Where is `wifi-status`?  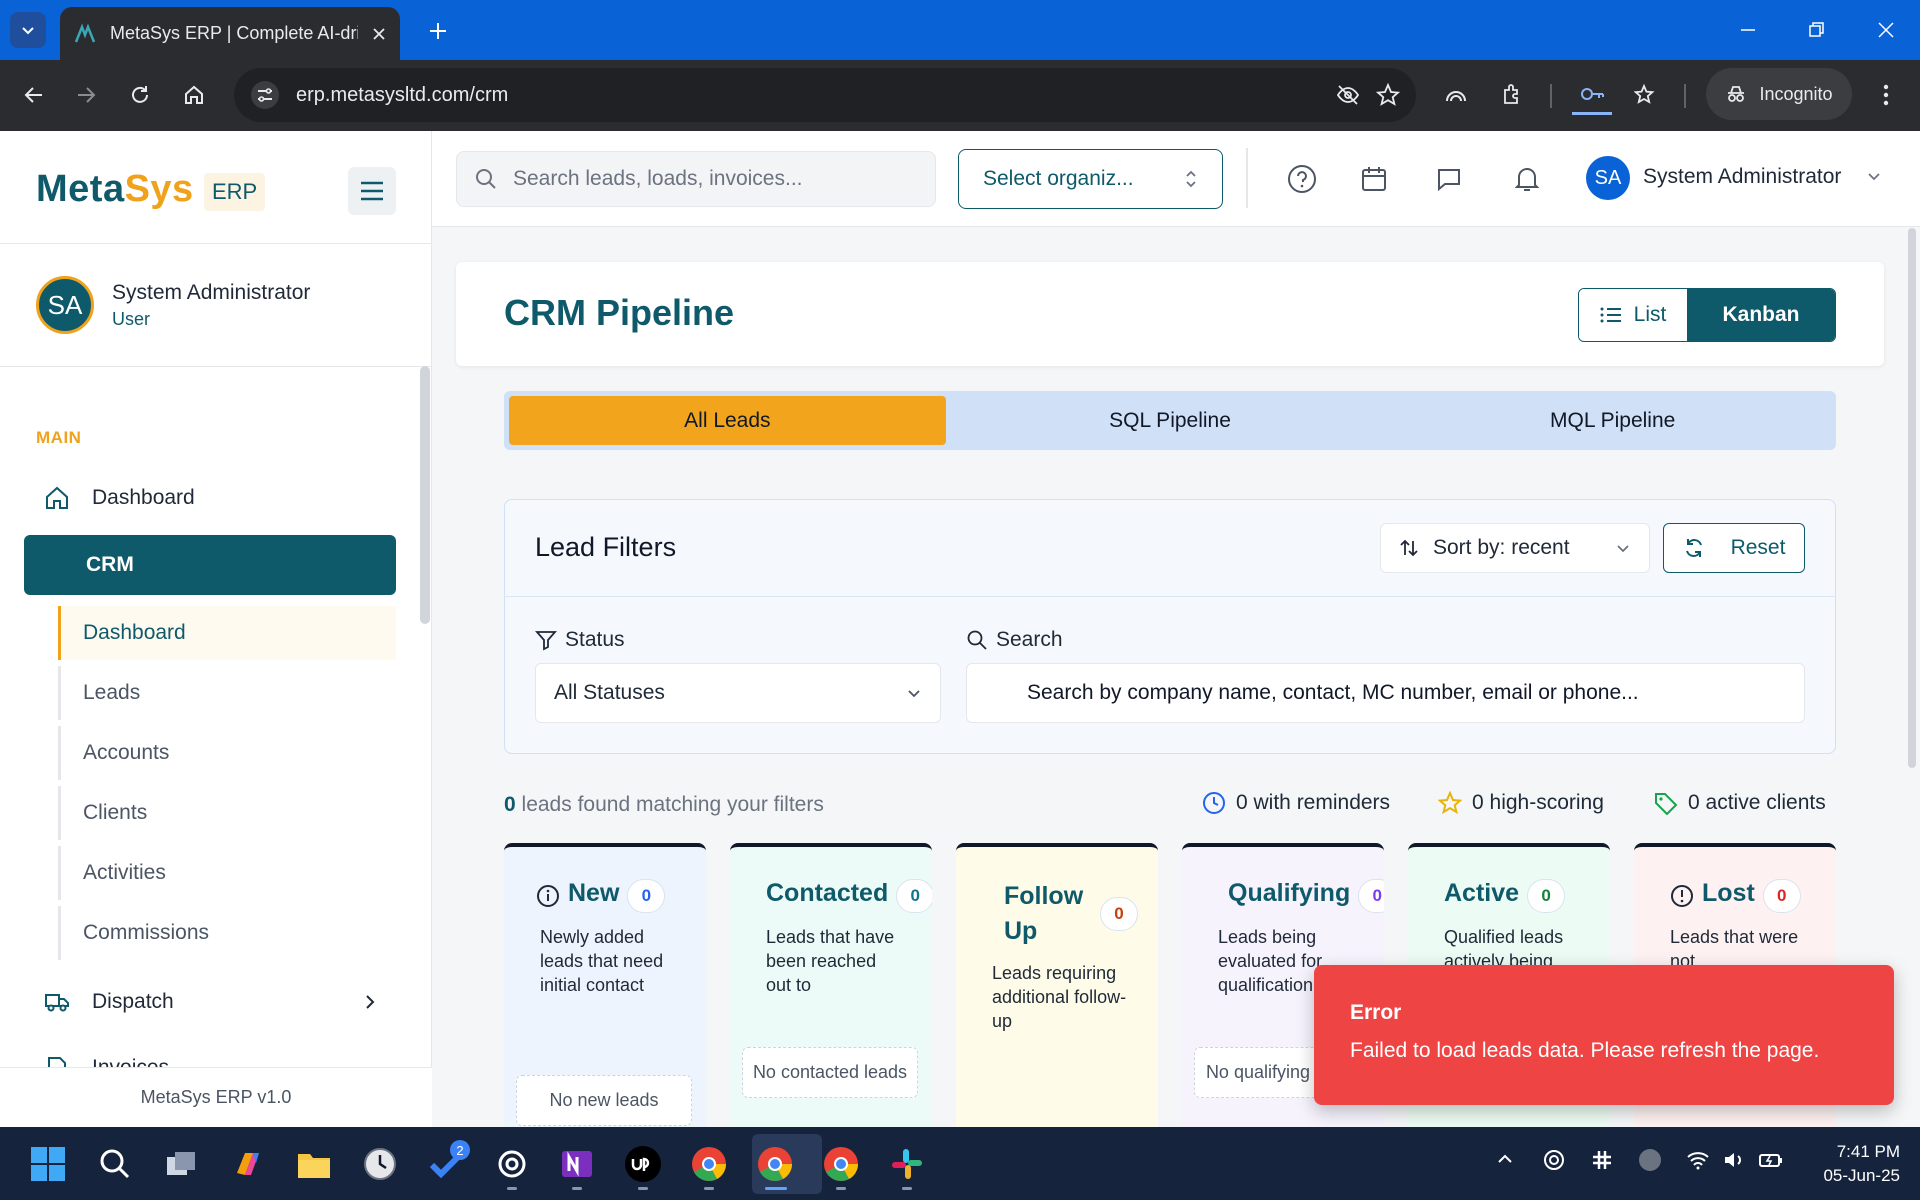
wifi-status is located at coordinates (1698, 1160).